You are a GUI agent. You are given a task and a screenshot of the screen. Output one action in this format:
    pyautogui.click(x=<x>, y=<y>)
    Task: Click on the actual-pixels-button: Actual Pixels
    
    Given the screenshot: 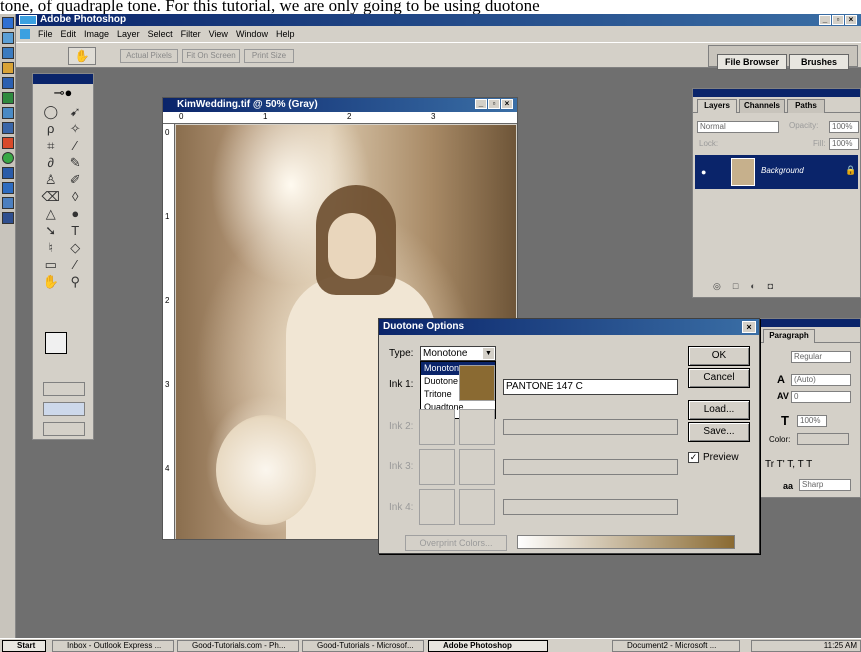 What is the action you would take?
    pyautogui.click(x=149, y=56)
    